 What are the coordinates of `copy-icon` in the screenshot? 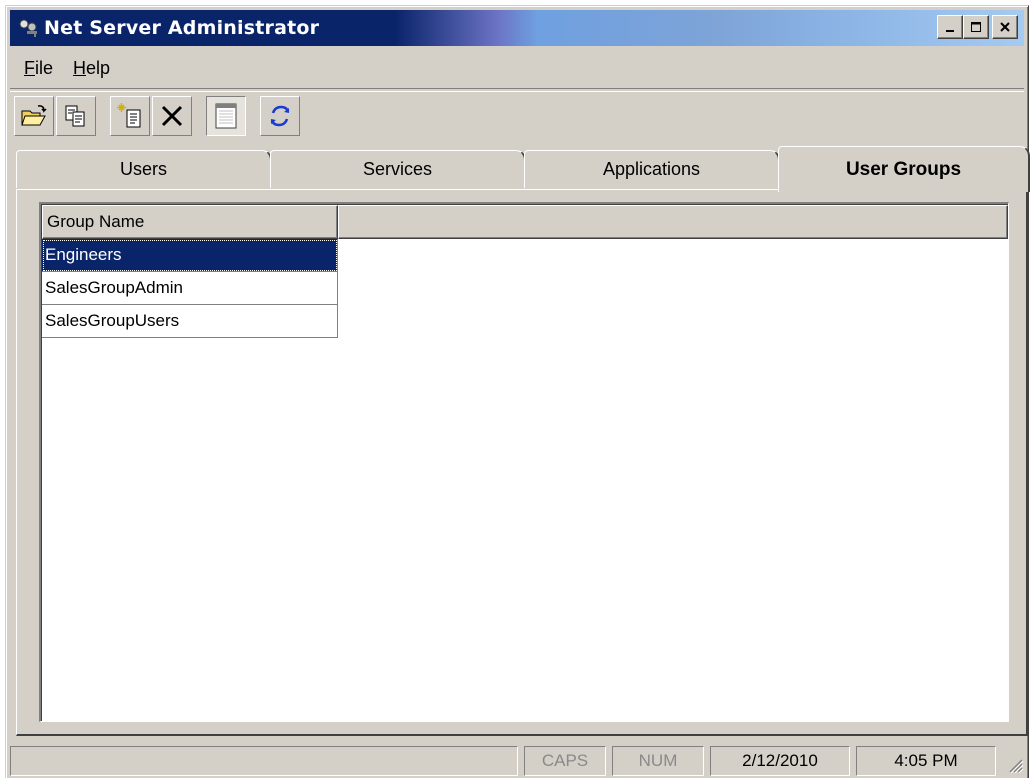 It's located at (75, 116).